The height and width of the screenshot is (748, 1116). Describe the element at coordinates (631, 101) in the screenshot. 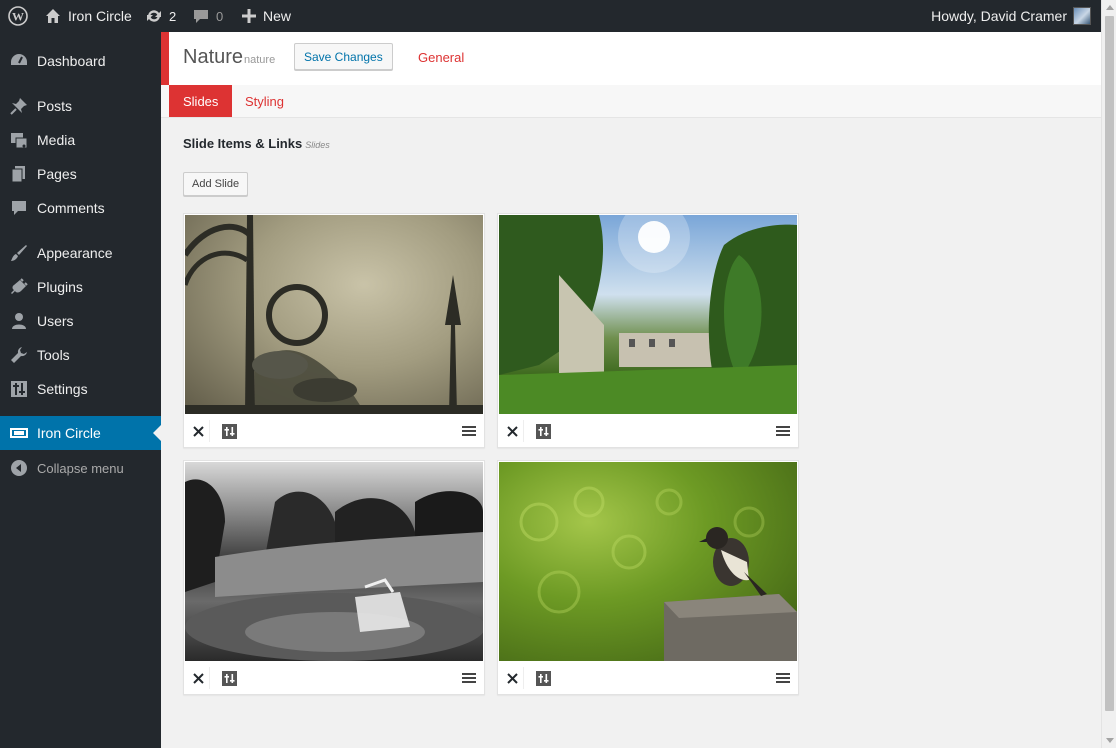

I see `tab-bar: Slides Styling` at that location.